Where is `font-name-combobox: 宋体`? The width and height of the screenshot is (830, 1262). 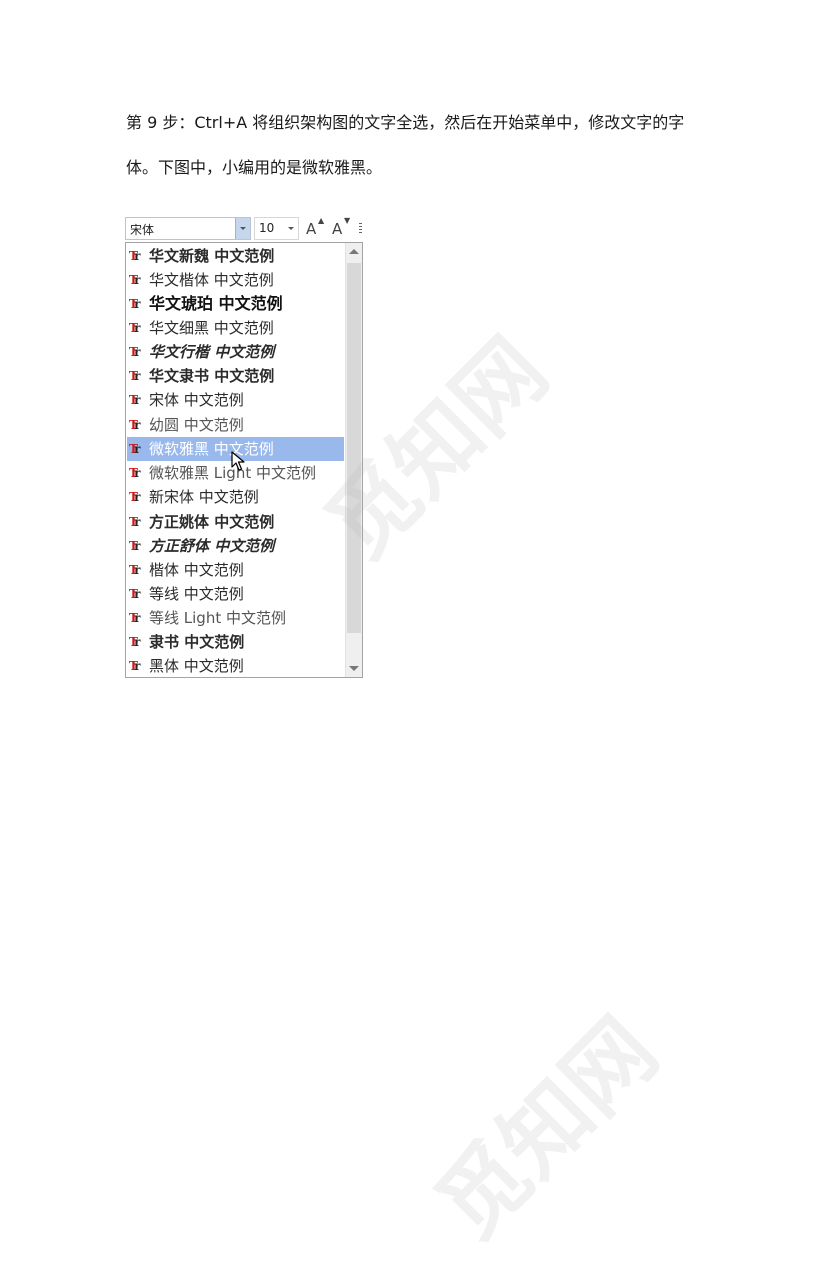 font-name-combobox: 宋体 is located at coordinates (188, 228).